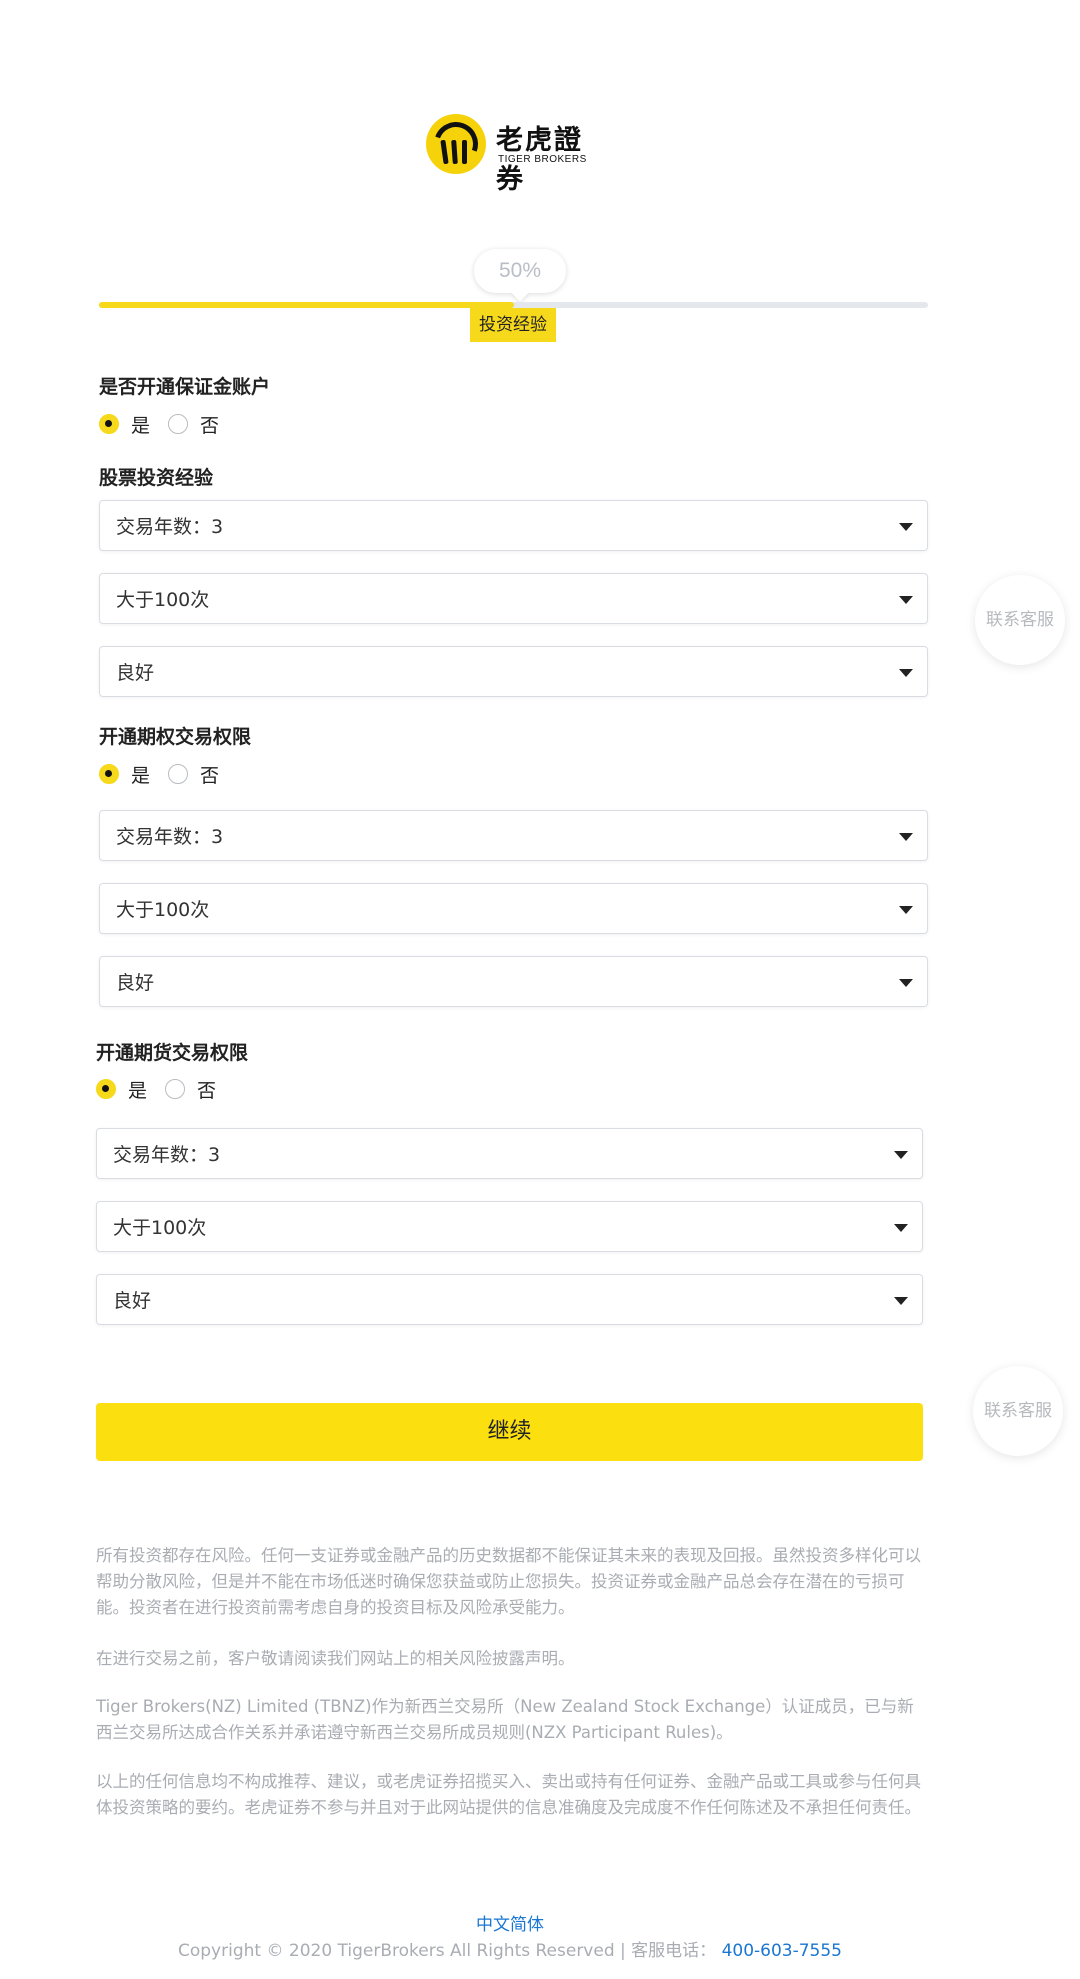  What do you see at coordinates (172, 1053) in the screenshot?
I see `futures-permission-title: 开通期货交易权限` at bounding box center [172, 1053].